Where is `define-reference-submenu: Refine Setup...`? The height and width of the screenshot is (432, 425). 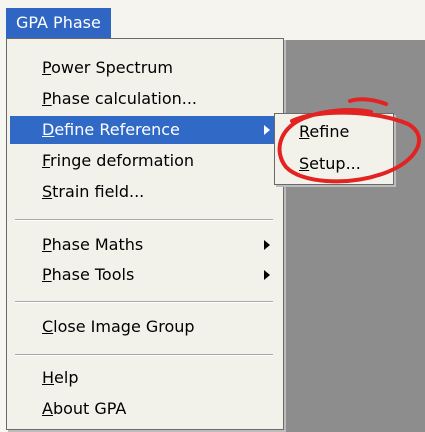 define-reference-submenu: Refine Setup... is located at coordinates (334, 149).